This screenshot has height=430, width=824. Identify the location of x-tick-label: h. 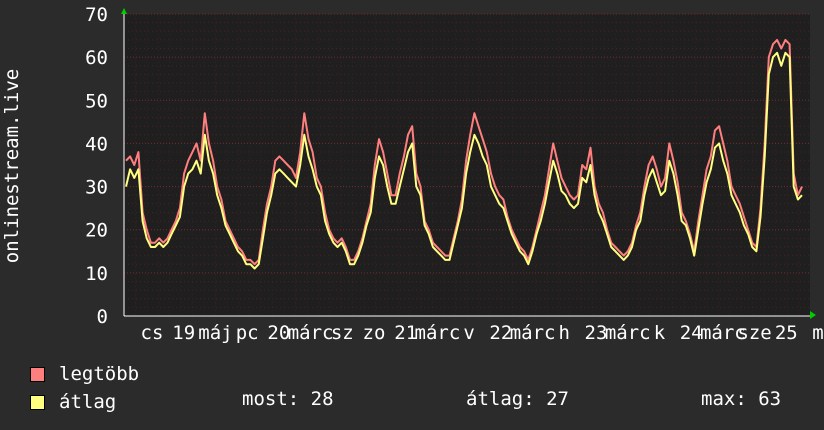
(564, 333).